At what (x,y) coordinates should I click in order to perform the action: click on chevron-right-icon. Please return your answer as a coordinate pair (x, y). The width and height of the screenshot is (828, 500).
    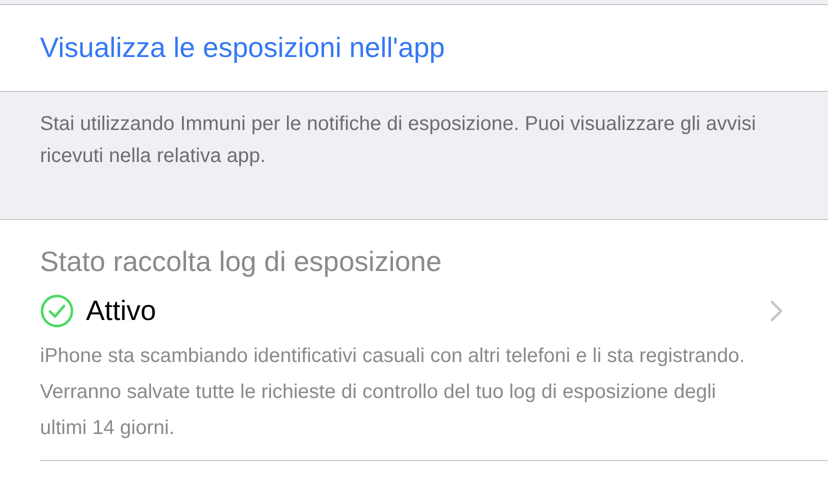
    Looking at the image, I should click on (777, 311).